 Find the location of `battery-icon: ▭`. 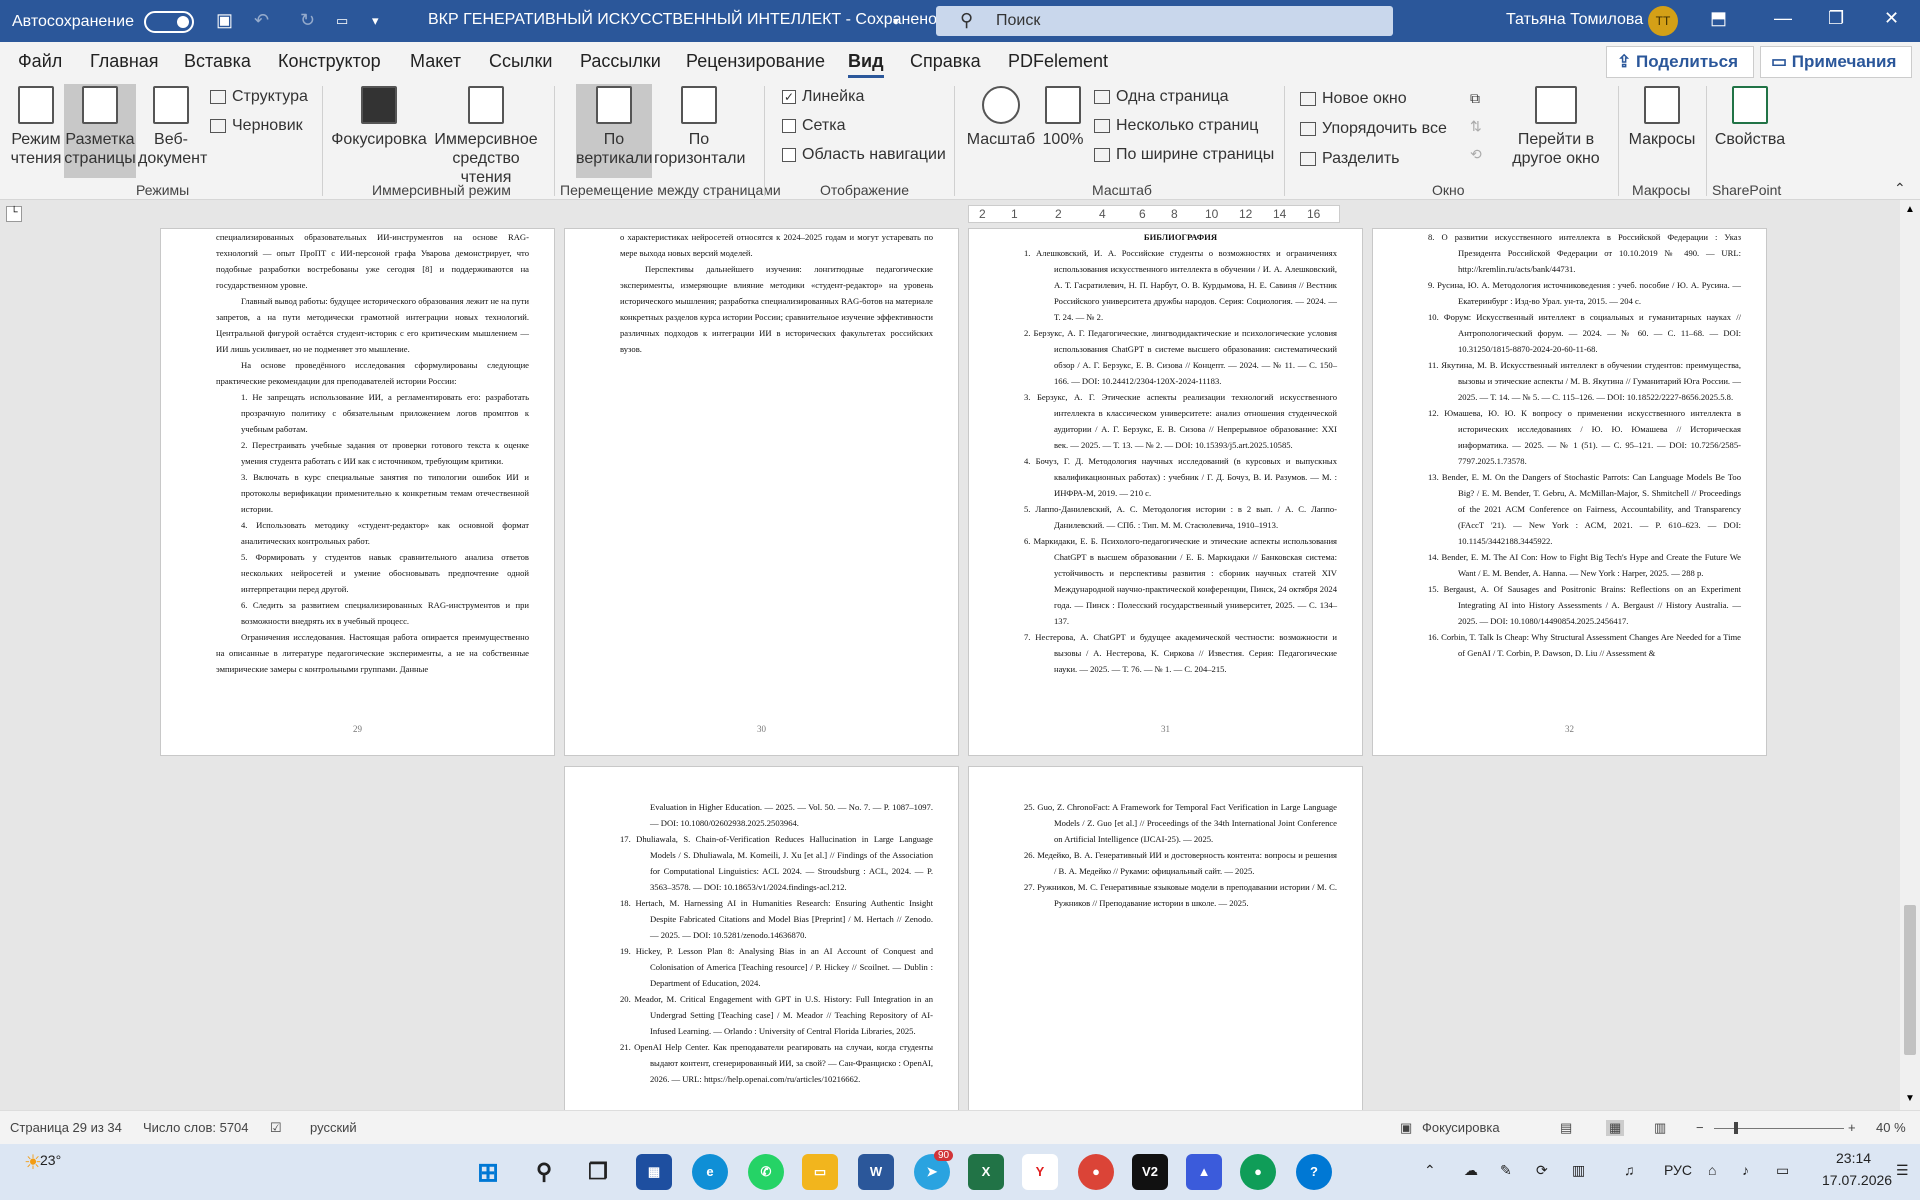

battery-icon: ▭ is located at coordinates (1782, 1170).